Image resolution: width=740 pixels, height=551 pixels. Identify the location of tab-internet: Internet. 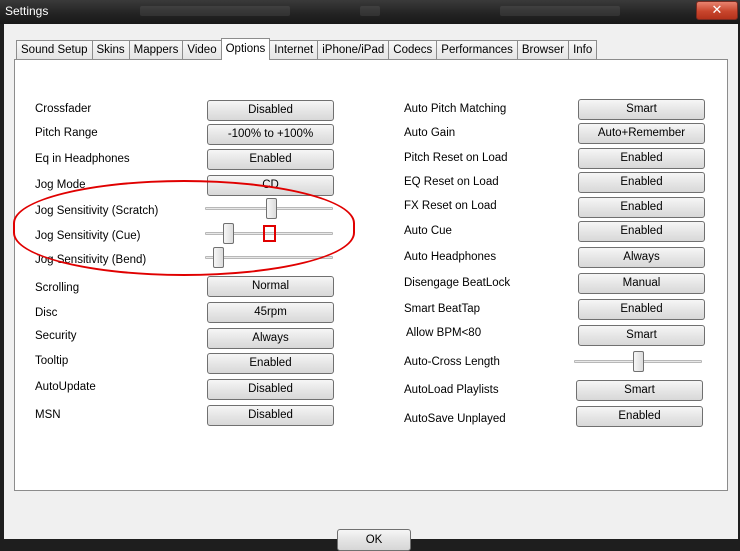
(294, 49).